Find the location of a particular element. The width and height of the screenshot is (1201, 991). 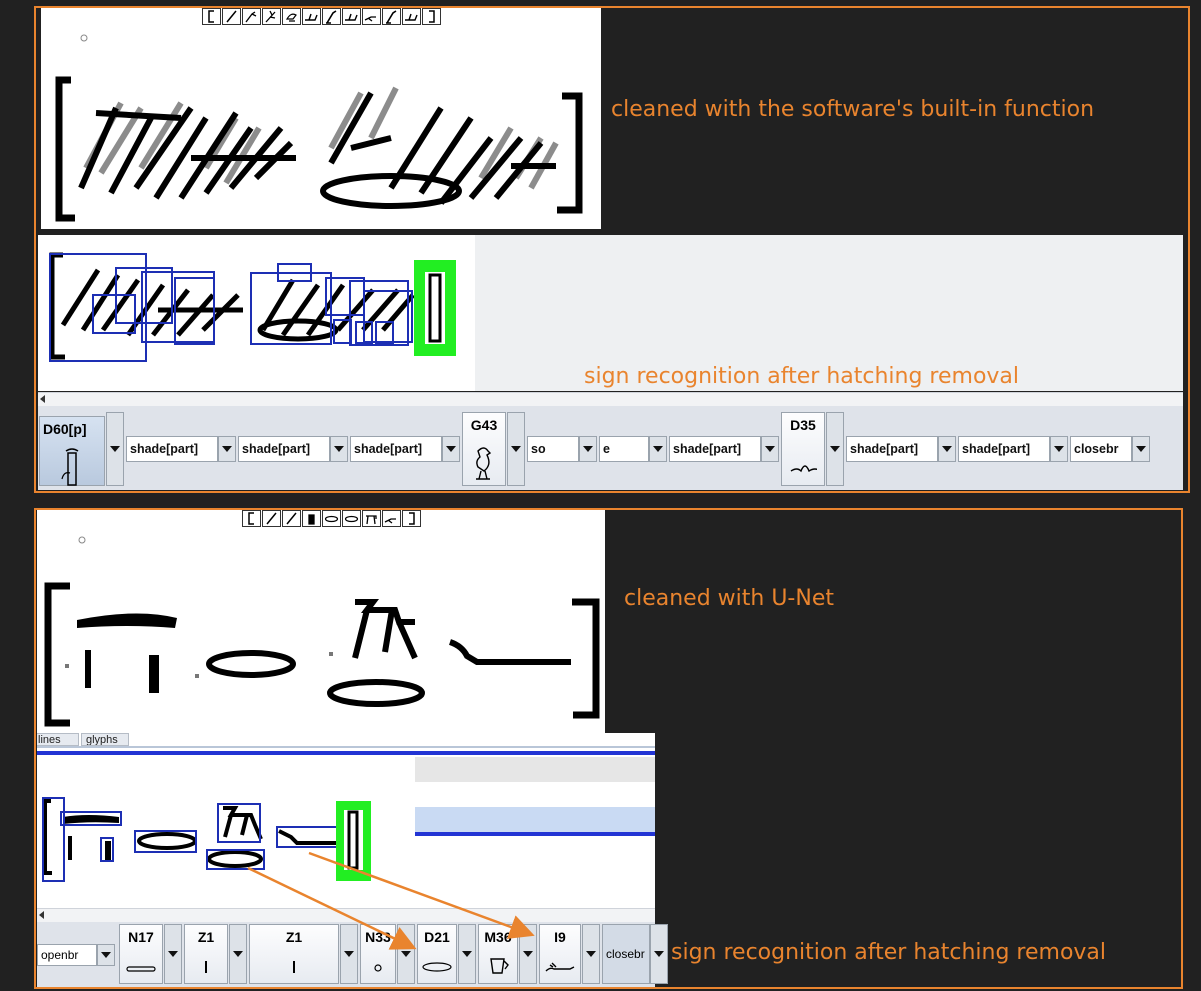

openbr-select: openbr is located at coordinates (67, 955).